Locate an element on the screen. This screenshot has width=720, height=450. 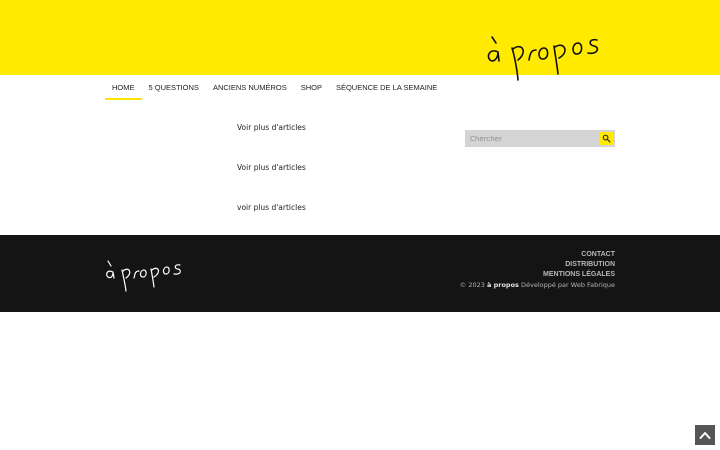
nav-item-home: HOME is located at coordinates (123, 87).